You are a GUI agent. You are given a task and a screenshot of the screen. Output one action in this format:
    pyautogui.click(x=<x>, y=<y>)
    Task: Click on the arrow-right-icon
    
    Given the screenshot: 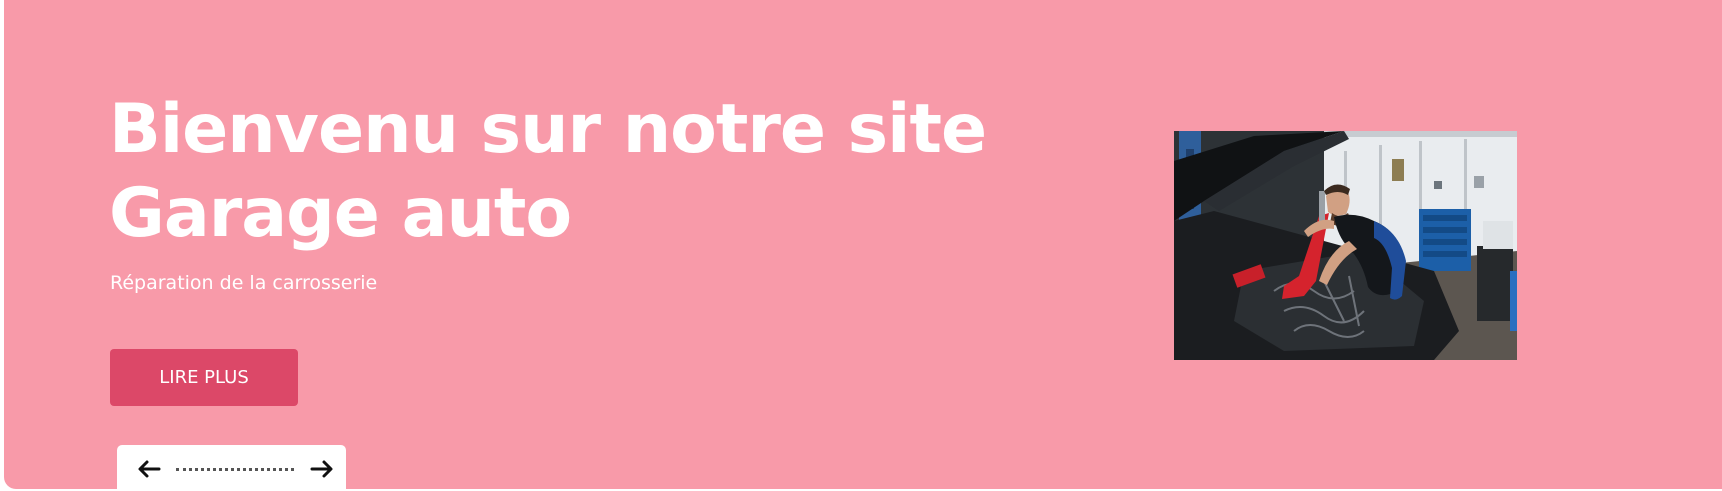 What is the action you would take?
    pyautogui.click(x=322, y=469)
    